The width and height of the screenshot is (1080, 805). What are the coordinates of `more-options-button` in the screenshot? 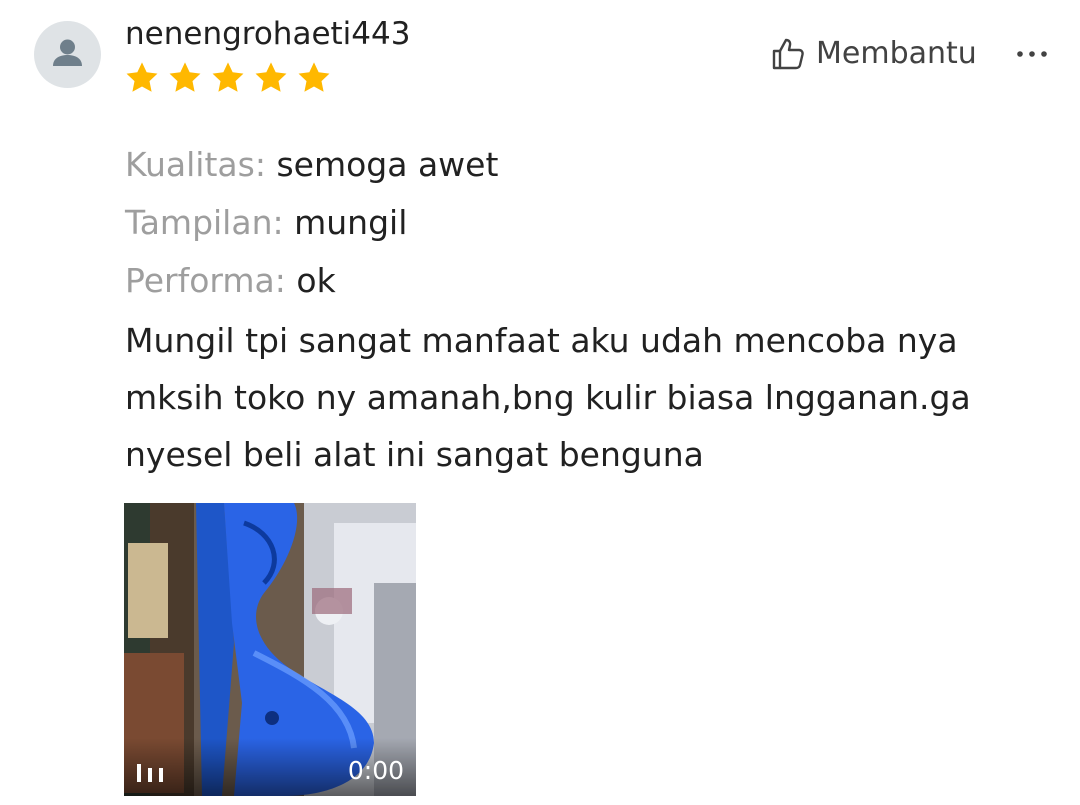 It's located at (1032, 54).